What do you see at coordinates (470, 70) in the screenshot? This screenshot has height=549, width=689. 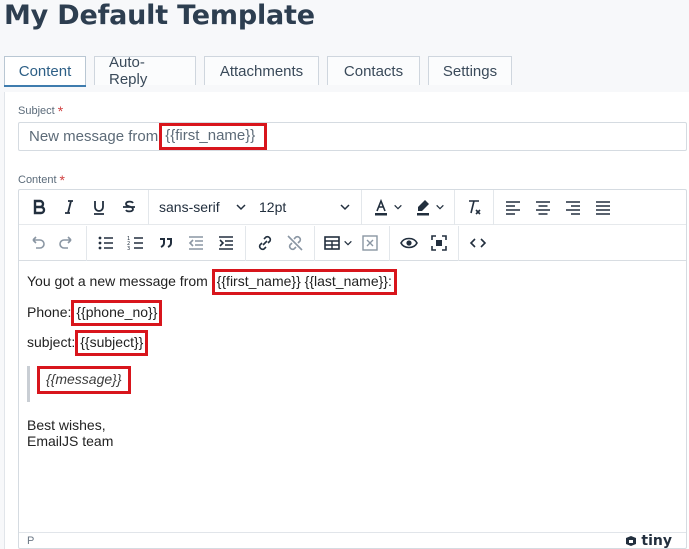 I see `tab-settings: Settings` at bounding box center [470, 70].